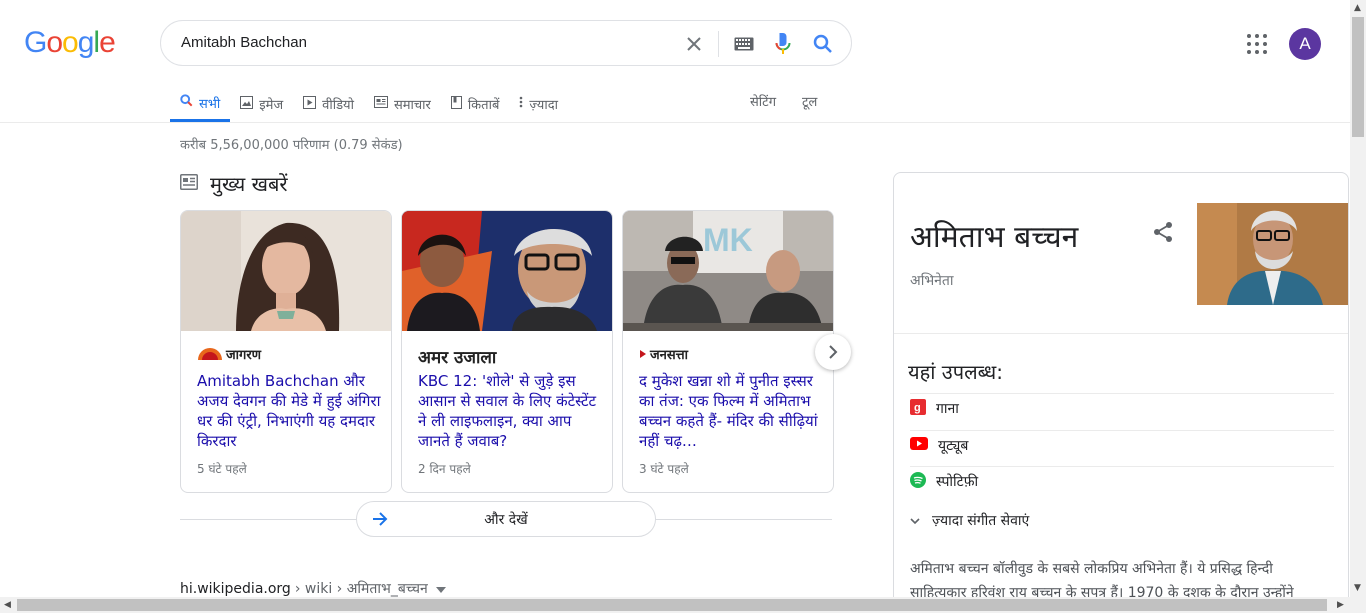  Describe the element at coordinates (969, 520) in the screenshot. I see `more-music-services: ज़्यादा संगीत सेवाएं` at that location.